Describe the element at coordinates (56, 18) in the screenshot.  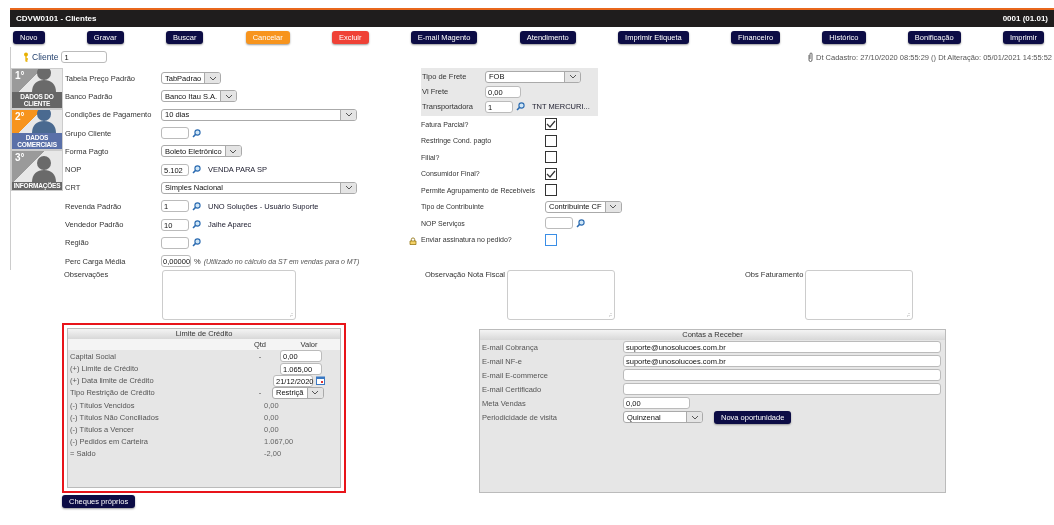
I see `window-title: CDVW0101 - Clientes` at that location.